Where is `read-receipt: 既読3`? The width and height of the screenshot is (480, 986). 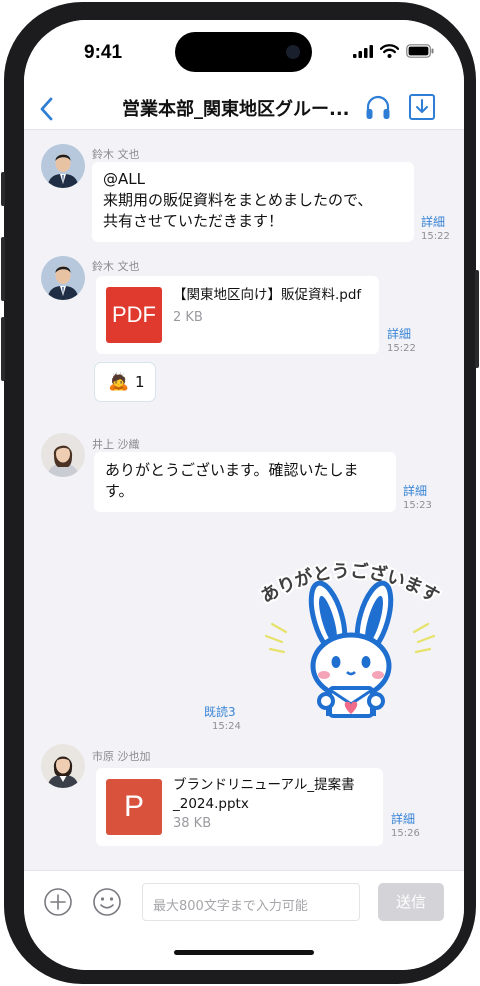 read-receipt: 既読3 is located at coordinates (220, 711).